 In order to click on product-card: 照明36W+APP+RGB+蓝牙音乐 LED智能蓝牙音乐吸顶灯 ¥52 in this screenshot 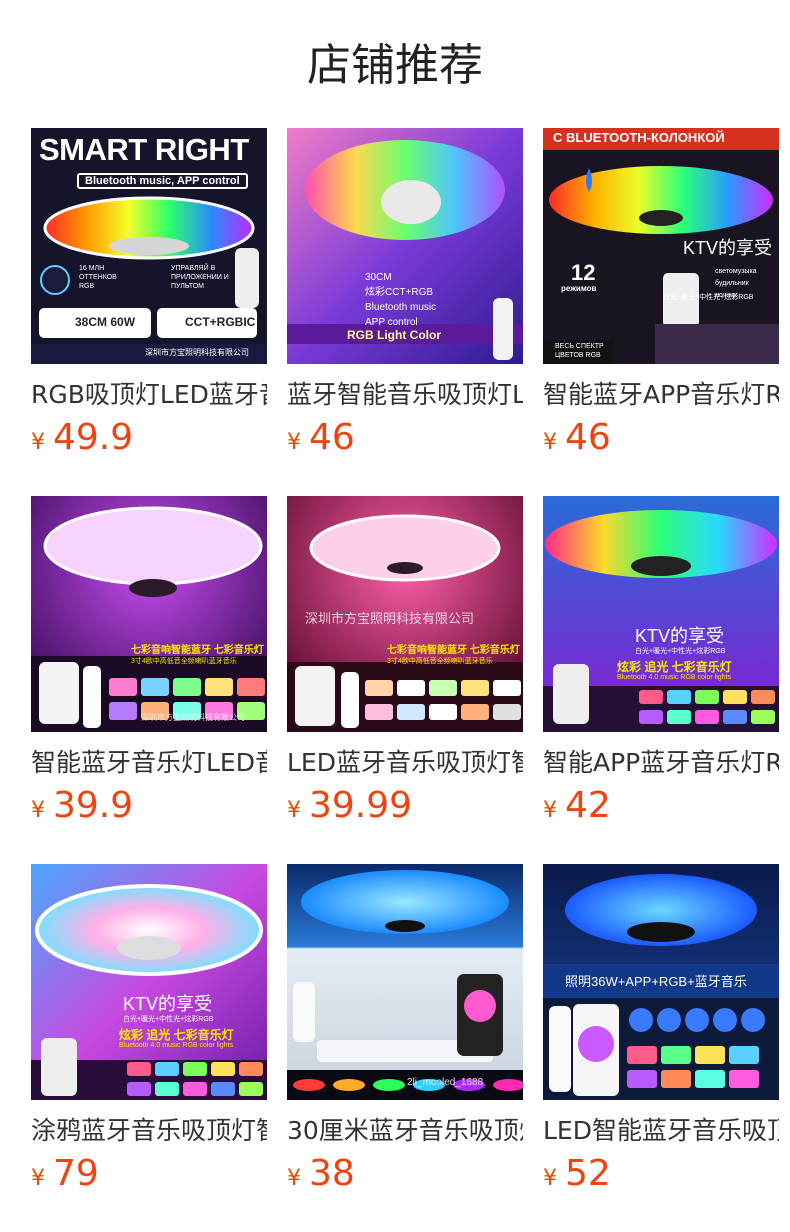, I will do `click(661, 1031)`.